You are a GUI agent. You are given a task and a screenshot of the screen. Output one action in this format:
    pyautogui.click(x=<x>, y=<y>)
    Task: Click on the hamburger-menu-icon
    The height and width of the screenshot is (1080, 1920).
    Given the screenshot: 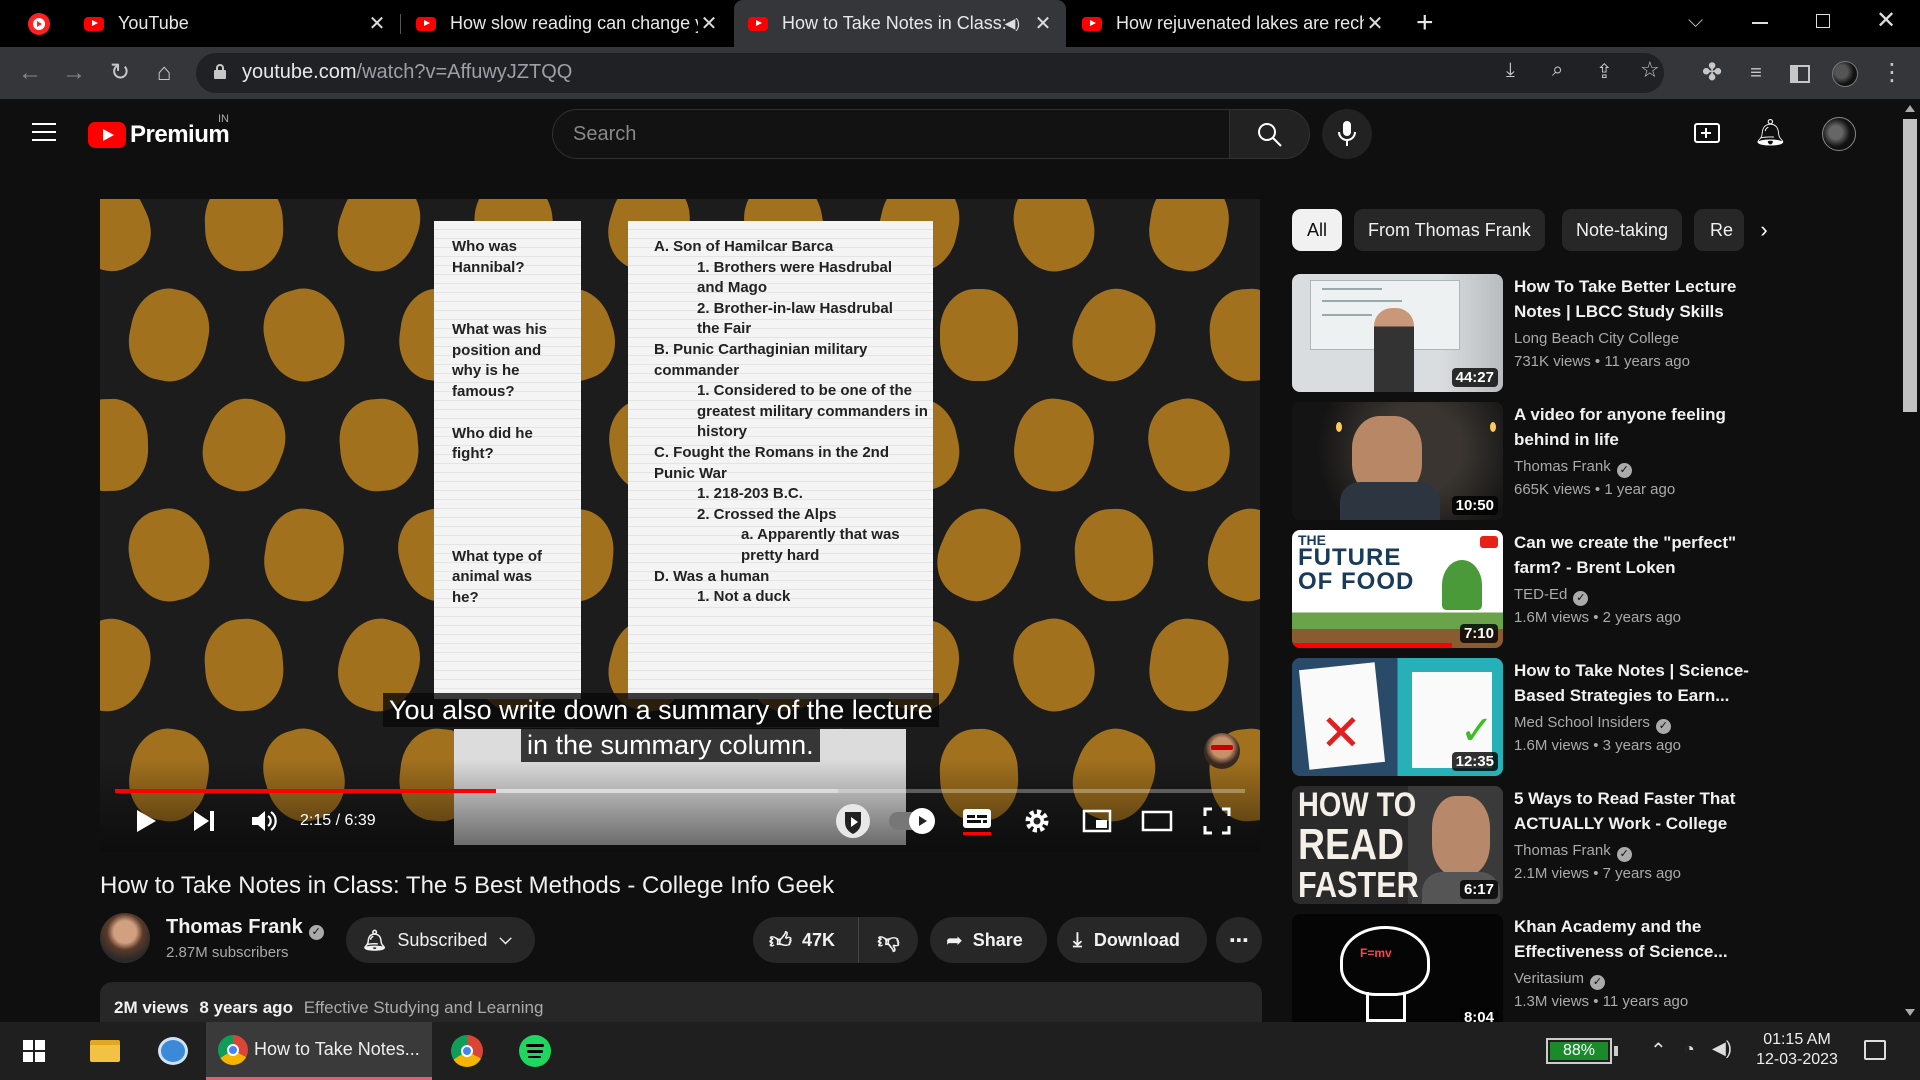 What is the action you would take?
    pyautogui.click(x=44, y=133)
    